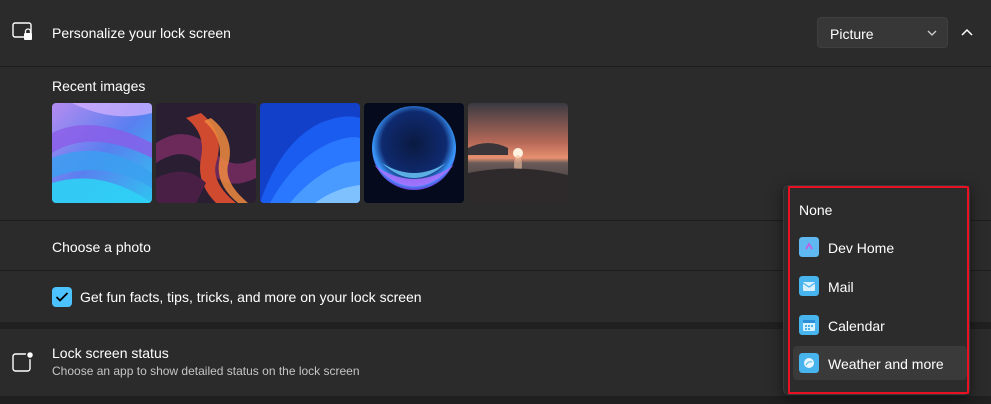 The image size is (991, 404). I want to click on fun-facts-checkbox, so click(62, 297).